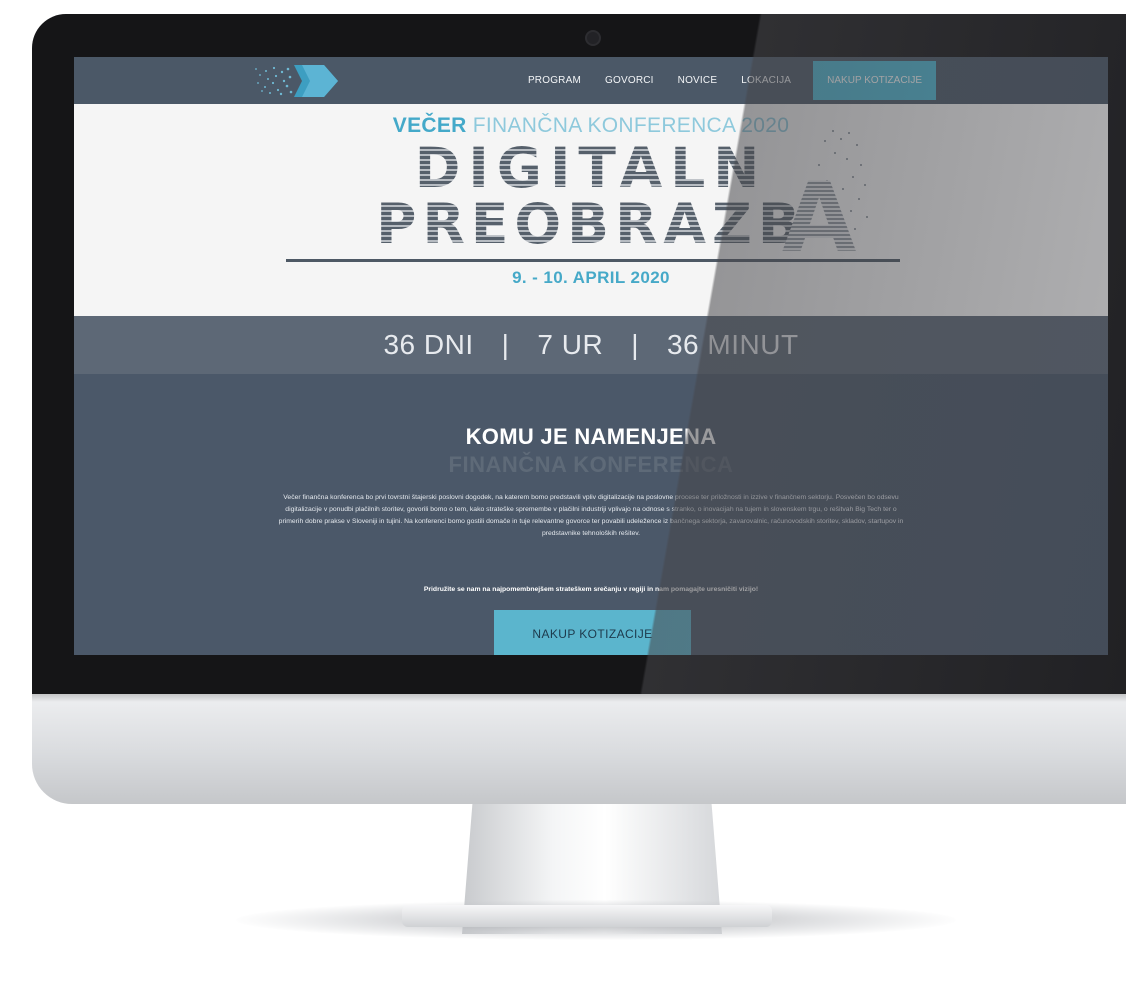 Image resolution: width=1126 pixels, height=992 pixels. Describe the element at coordinates (732, 344) in the screenshot. I see `countdown-minutes: 36 MINUT` at that location.